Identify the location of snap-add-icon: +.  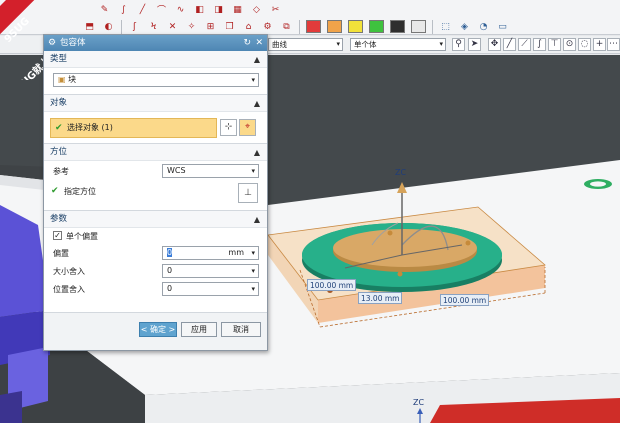
(599, 44).